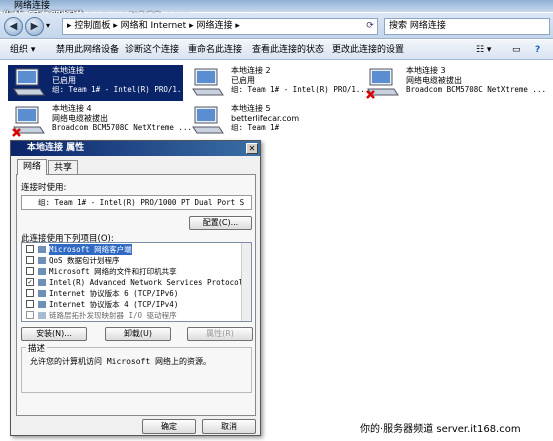 The image size is (553, 441). What do you see at coordinates (72, 108) in the screenshot?
I see `connection-name: 本地连接 4` at bounding box center [72, 108].